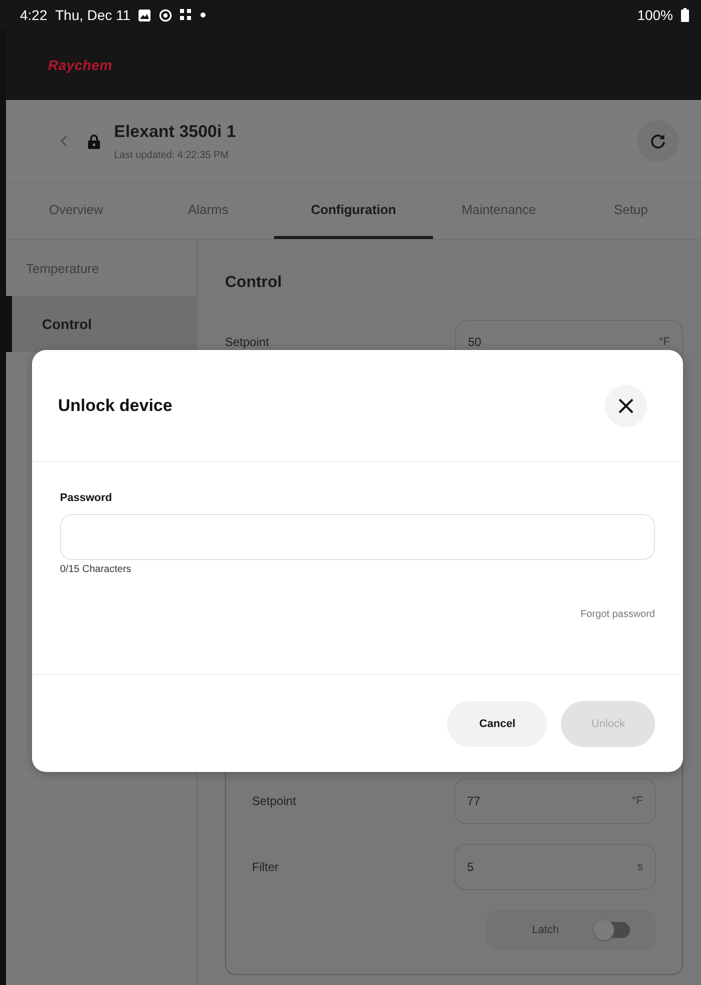  What do you see at coordinates (186, 15) in the screenshot?
I see `grid-dots-icon` at bounding box center [186, 15].